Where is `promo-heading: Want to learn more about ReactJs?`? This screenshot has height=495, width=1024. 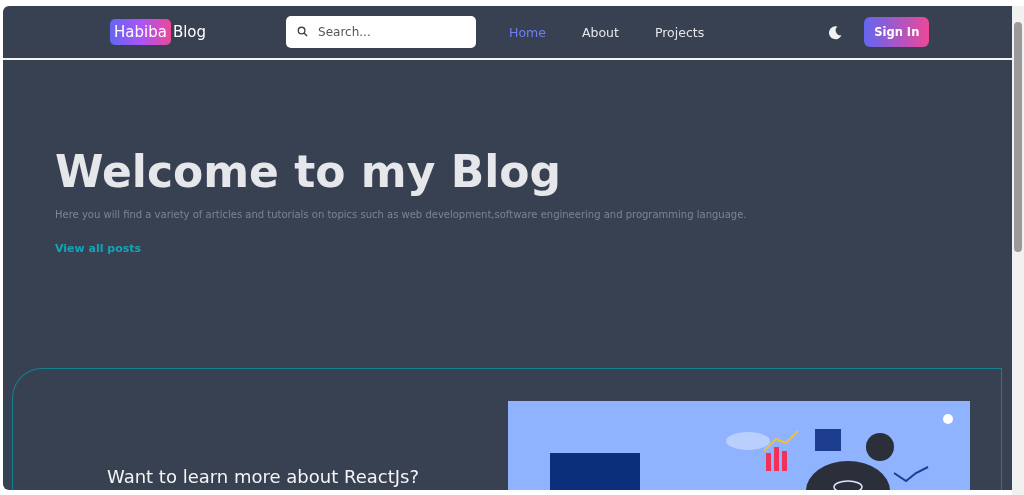
promo-heading: Want to learn more about ReactJs? is located at coordinates (263, 476).